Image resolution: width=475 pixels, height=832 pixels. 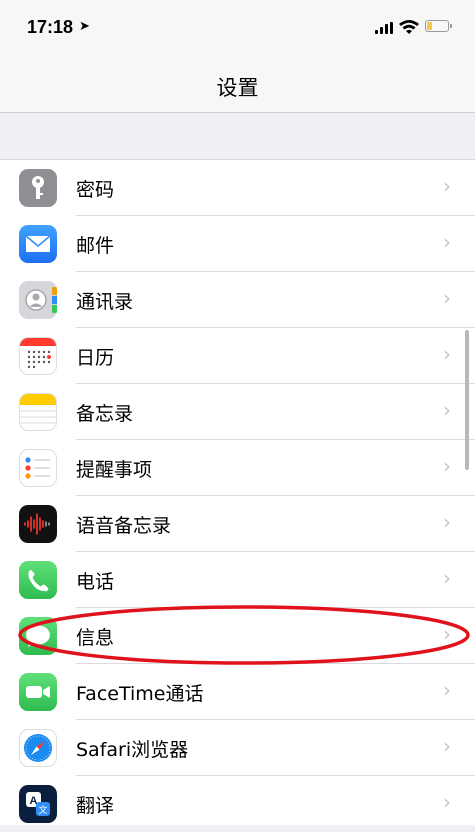 I want to click on settings-item-label: 备忘录, so click(x=105, y=414).